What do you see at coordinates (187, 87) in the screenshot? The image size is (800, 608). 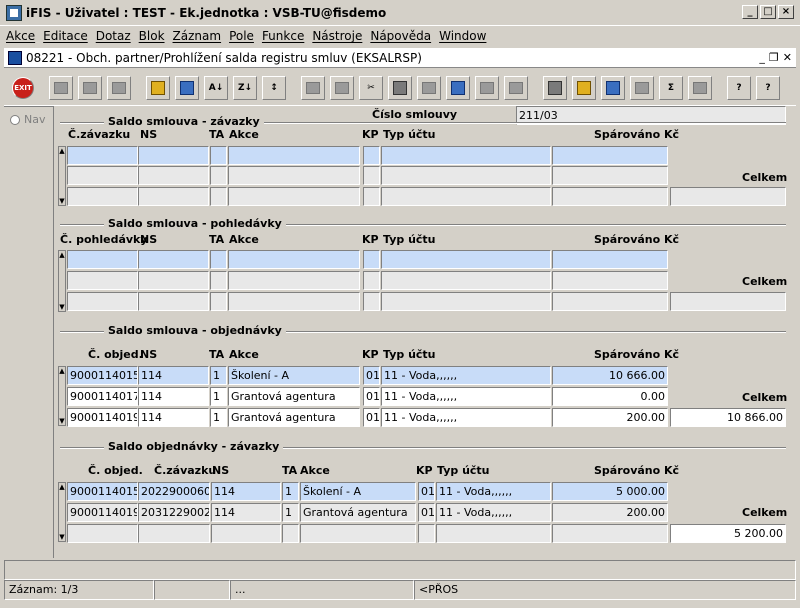 I see `execute-query-icon` at bounding box center [187, 87].